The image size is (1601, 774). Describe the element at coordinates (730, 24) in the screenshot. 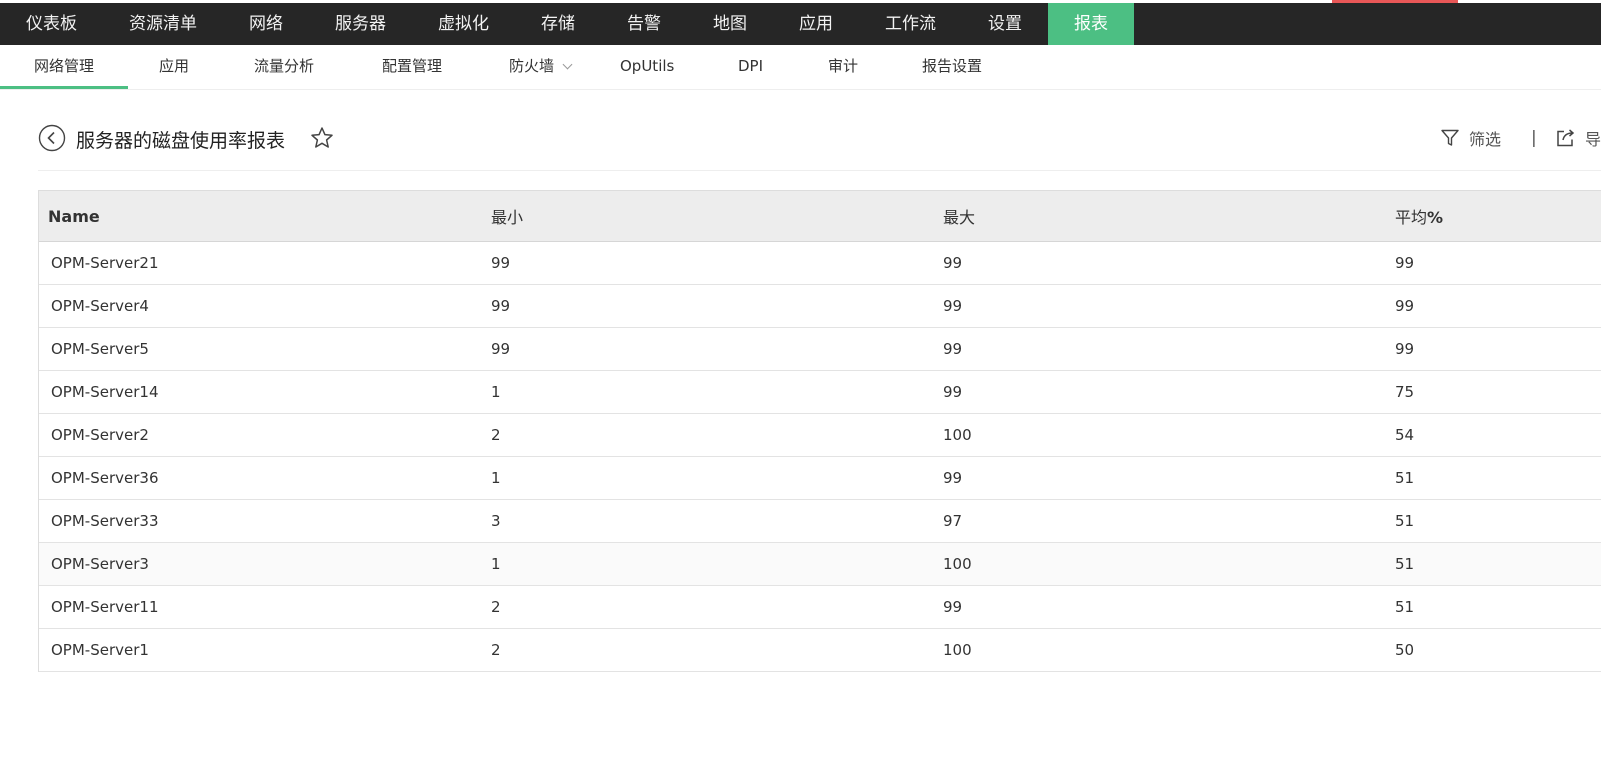

I see `nav-maps: 地图` at that location.